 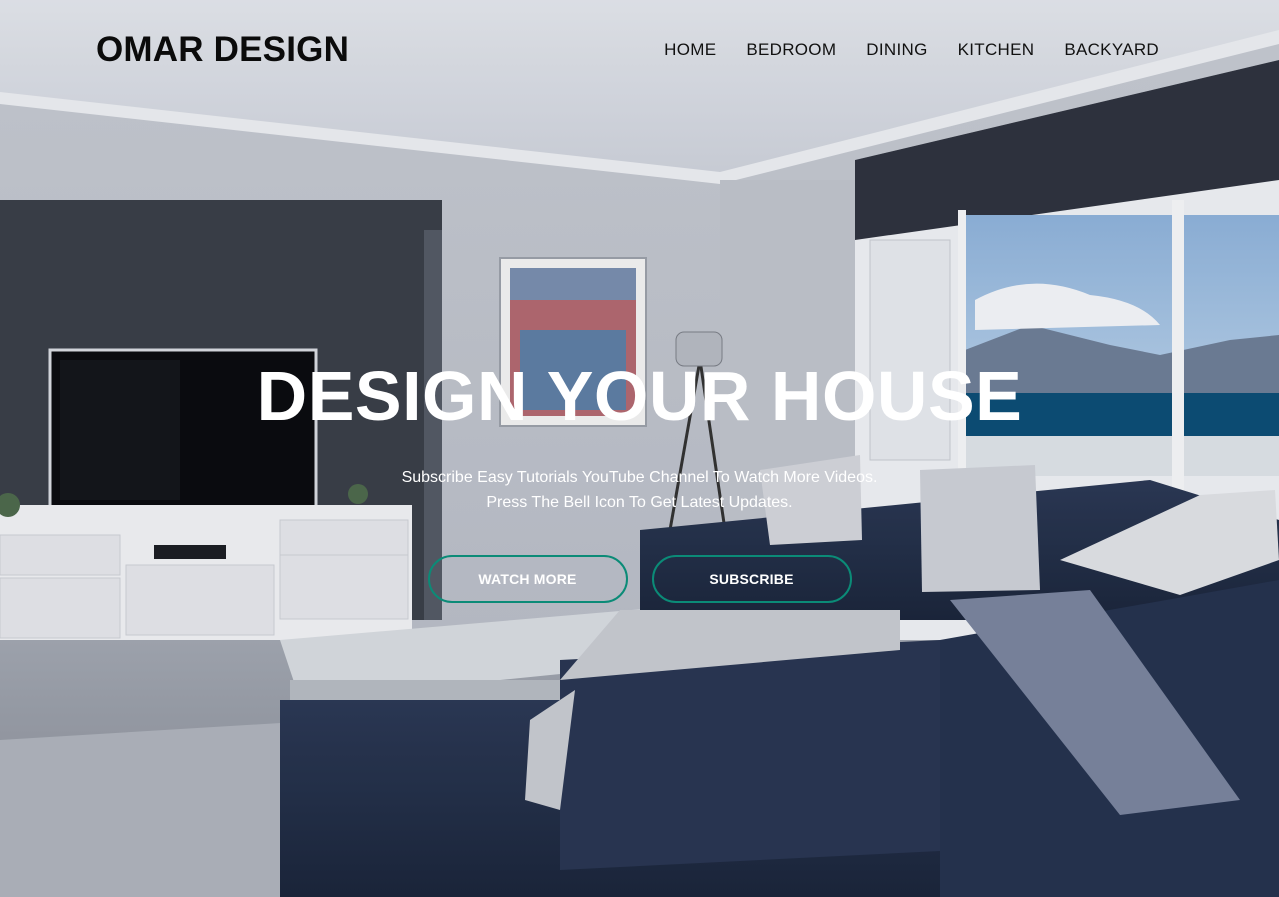 I want to click on main-nav: HOME BEDROOM DINING KITCHEN BACKYARD, so click(x=911, y=50).